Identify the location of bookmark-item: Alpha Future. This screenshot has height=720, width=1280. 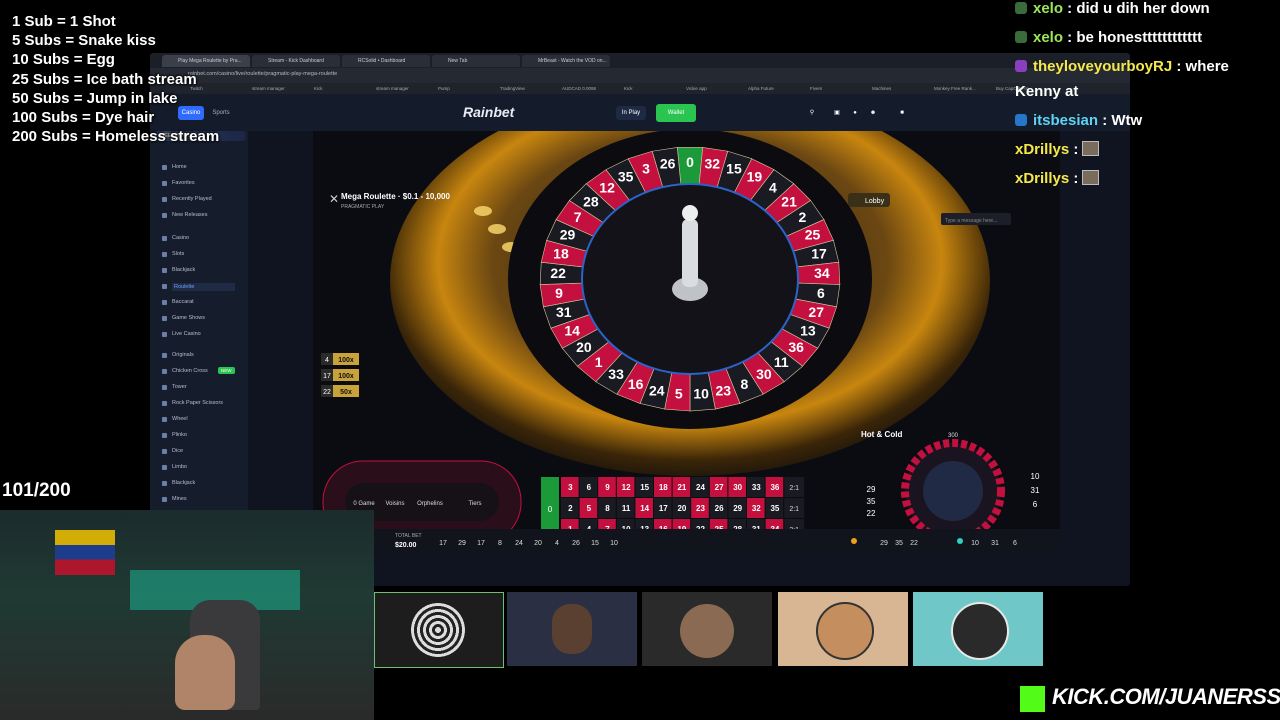
(761, 88).